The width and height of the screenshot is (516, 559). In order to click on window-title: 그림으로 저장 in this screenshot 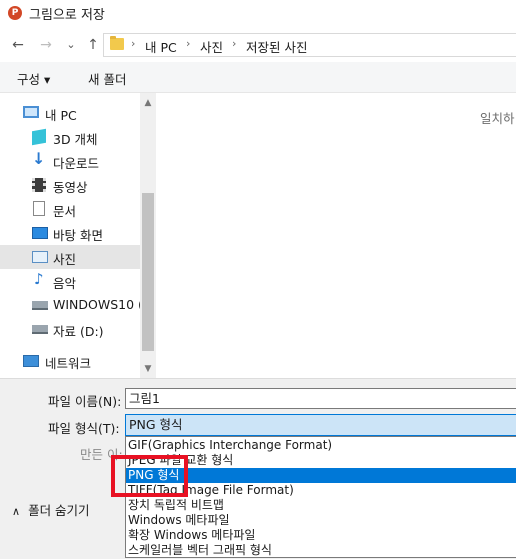, I will do `click(67, 15)`.